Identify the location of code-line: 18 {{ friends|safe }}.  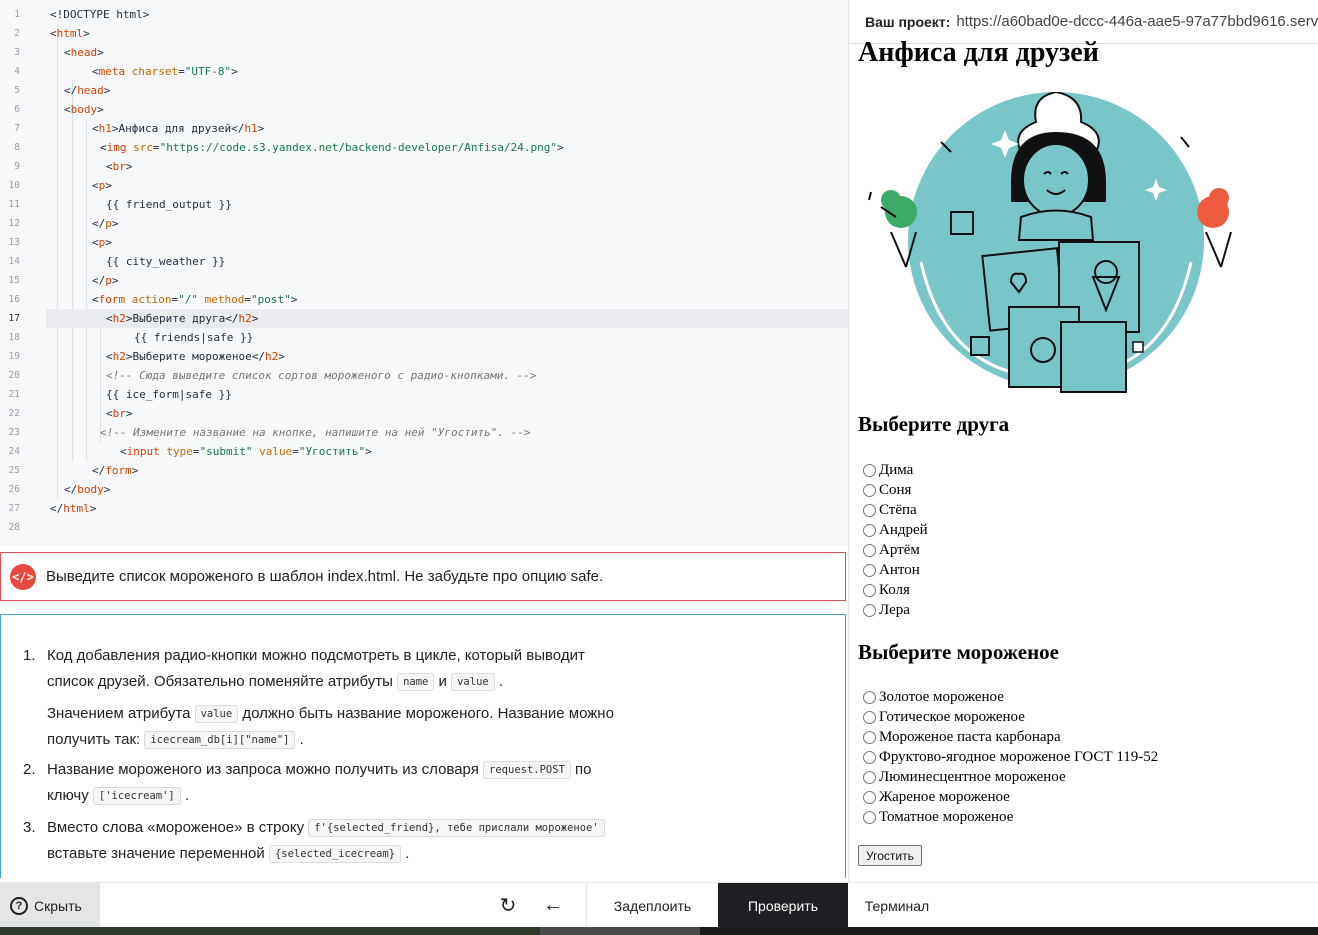
(424, 337).